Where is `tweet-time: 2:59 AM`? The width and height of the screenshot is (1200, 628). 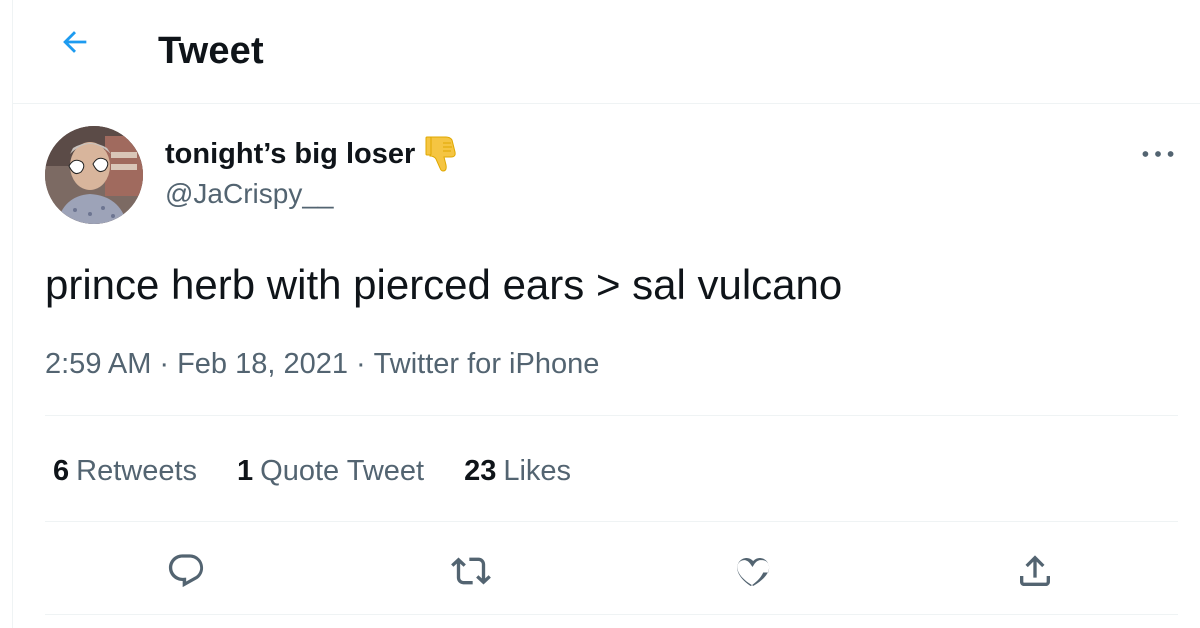 tweet-time: 2:59 AM is located at coordinates (98, 364).